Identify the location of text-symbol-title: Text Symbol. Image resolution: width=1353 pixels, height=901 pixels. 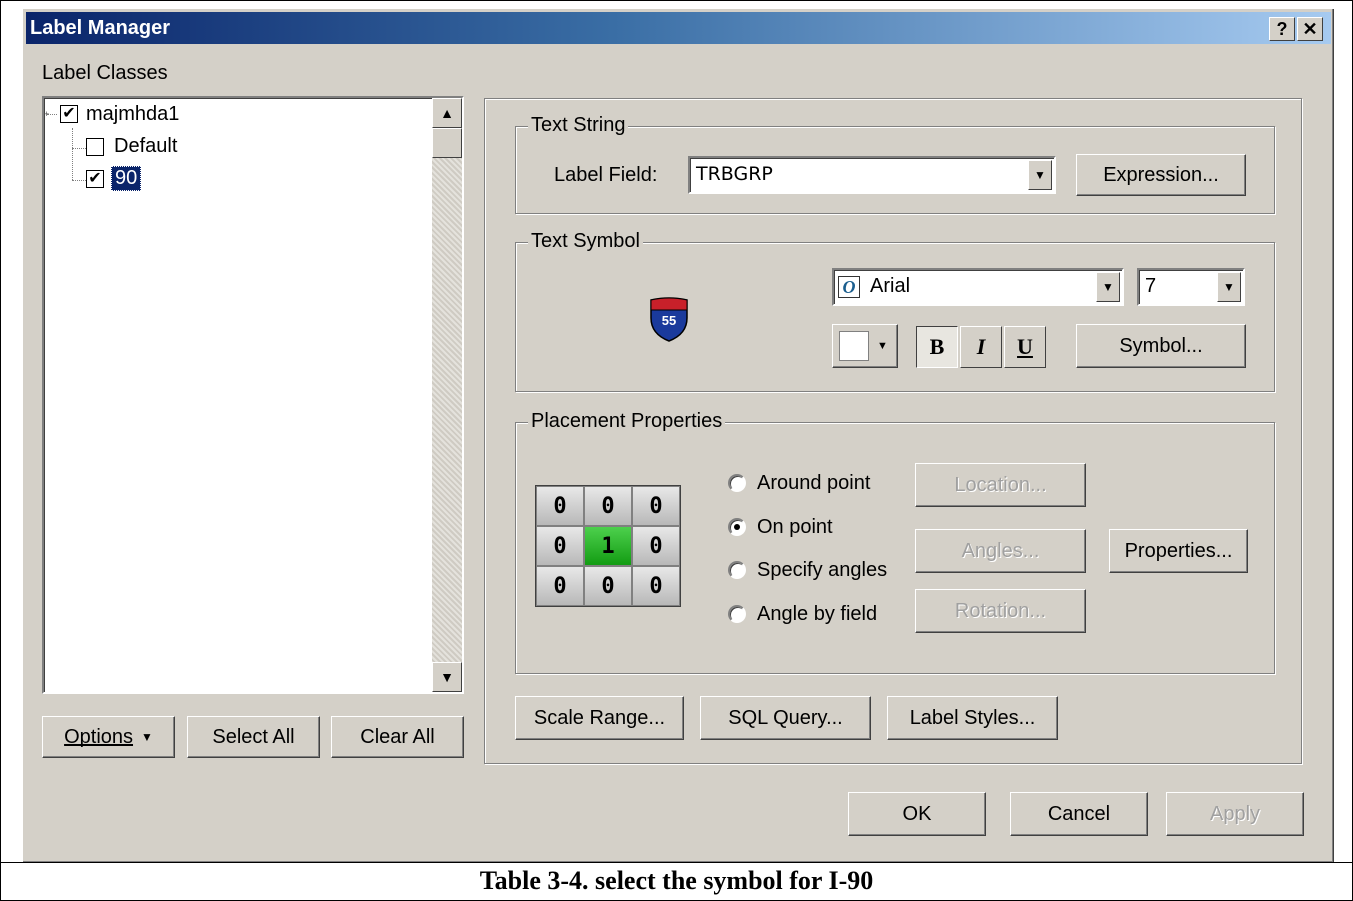
(585, 241).